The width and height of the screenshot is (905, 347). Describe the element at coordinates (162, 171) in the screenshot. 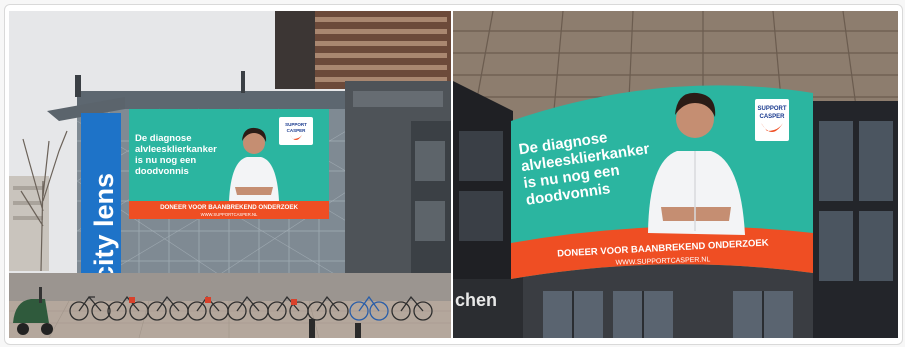

I see `billboard-headline-line: doodvonnis` at that location.